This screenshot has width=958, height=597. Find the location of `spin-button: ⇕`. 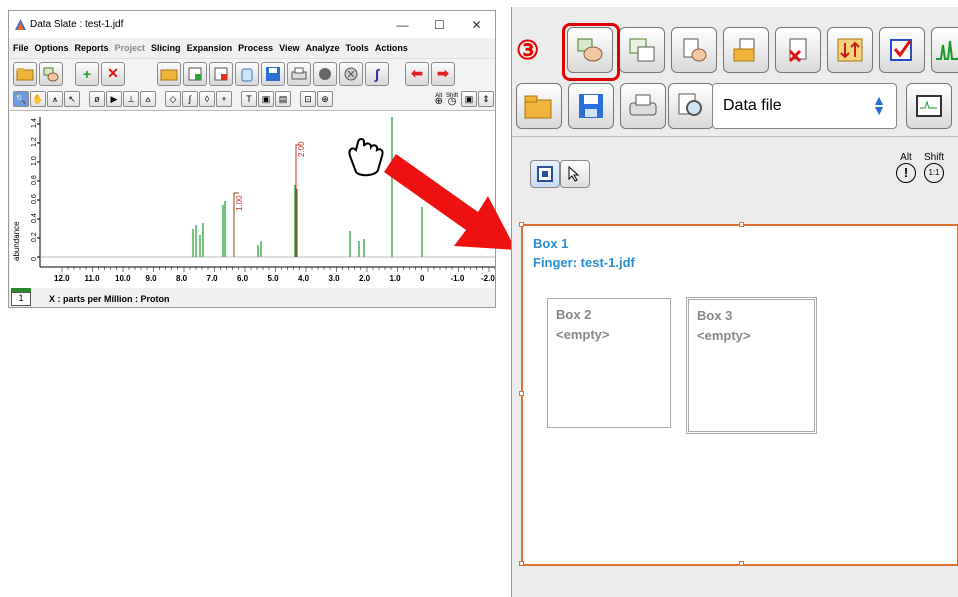

spin-button: ⇕ is located at coordinates (486, 99).